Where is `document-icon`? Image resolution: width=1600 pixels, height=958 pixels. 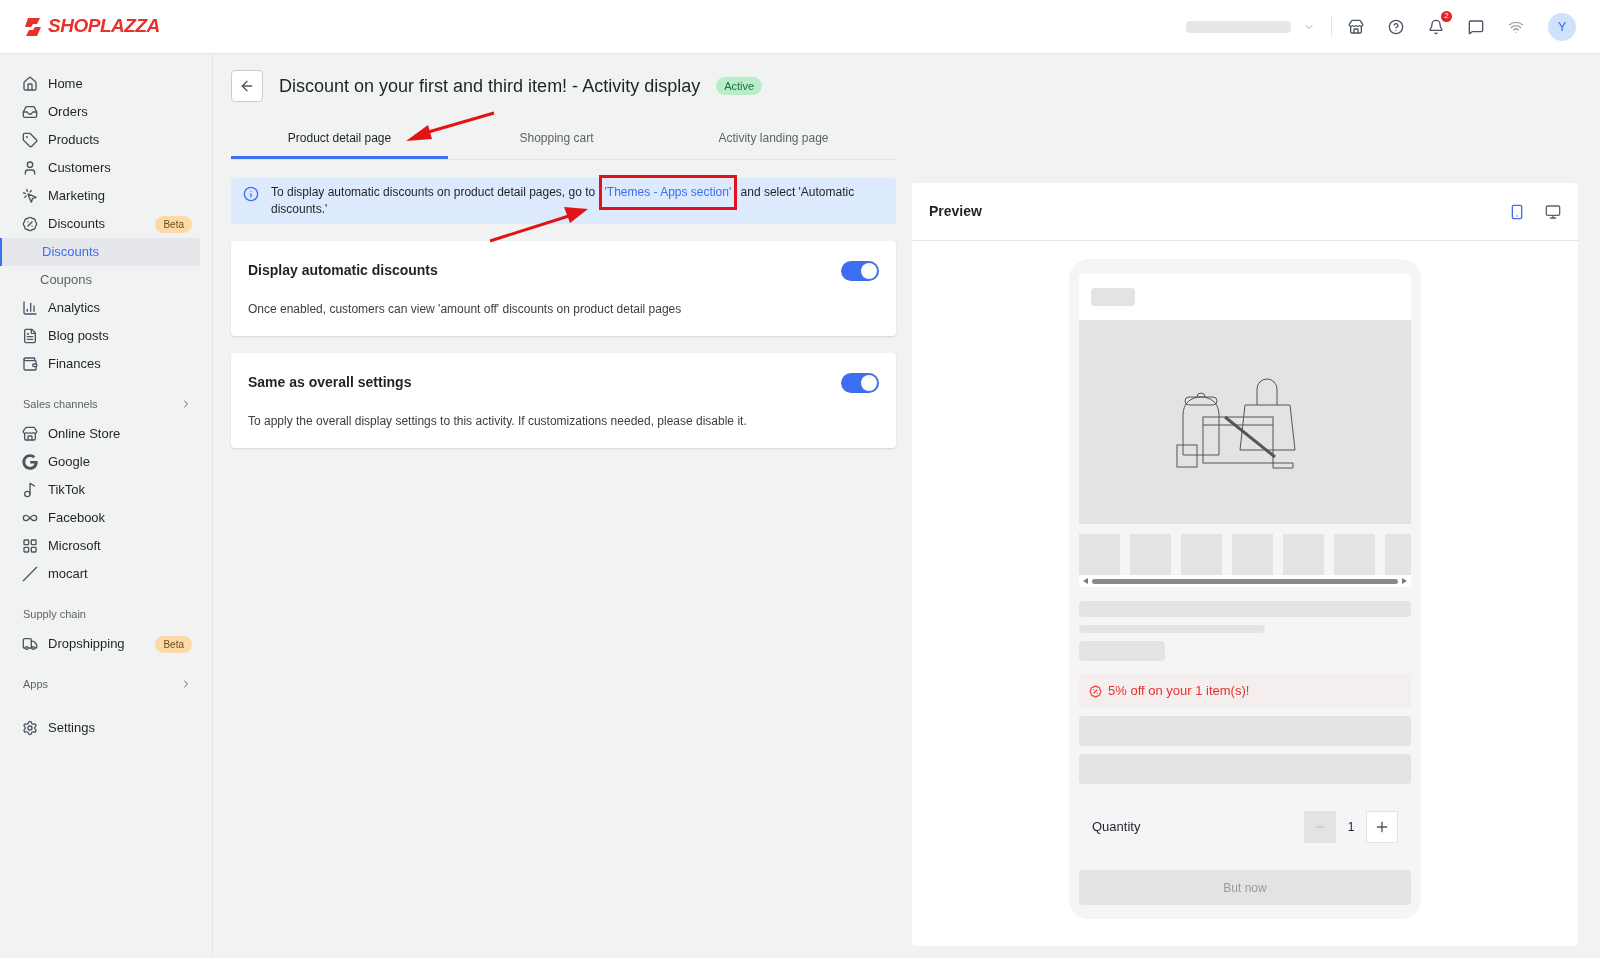
document-icon is located at coordinates (30, 336).